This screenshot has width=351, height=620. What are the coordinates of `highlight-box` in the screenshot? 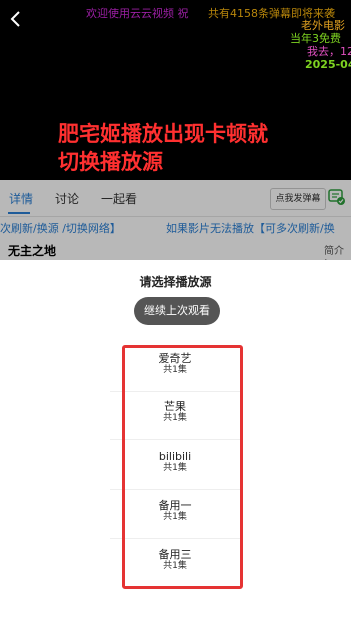 It's located at (182, 467).